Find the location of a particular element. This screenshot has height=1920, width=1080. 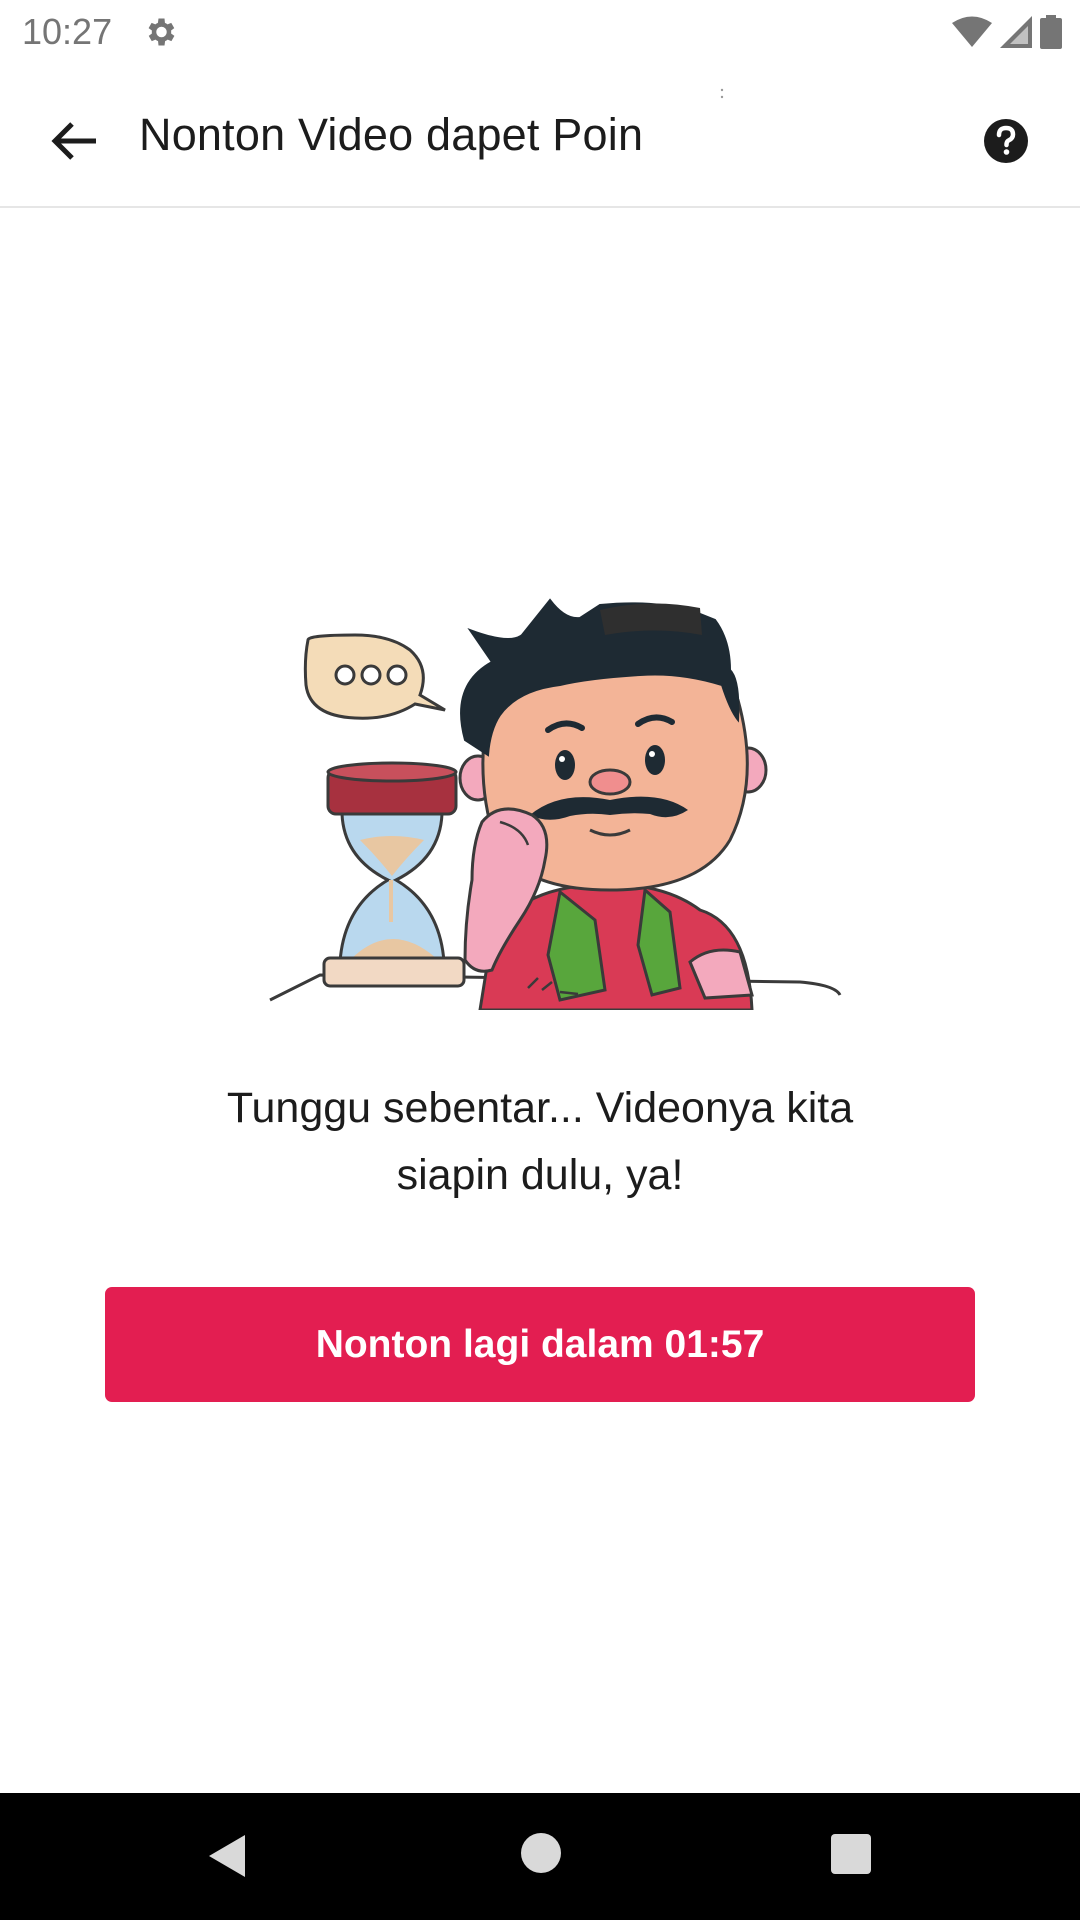

waiting-character-illustration is located at coordinates (555, 804).